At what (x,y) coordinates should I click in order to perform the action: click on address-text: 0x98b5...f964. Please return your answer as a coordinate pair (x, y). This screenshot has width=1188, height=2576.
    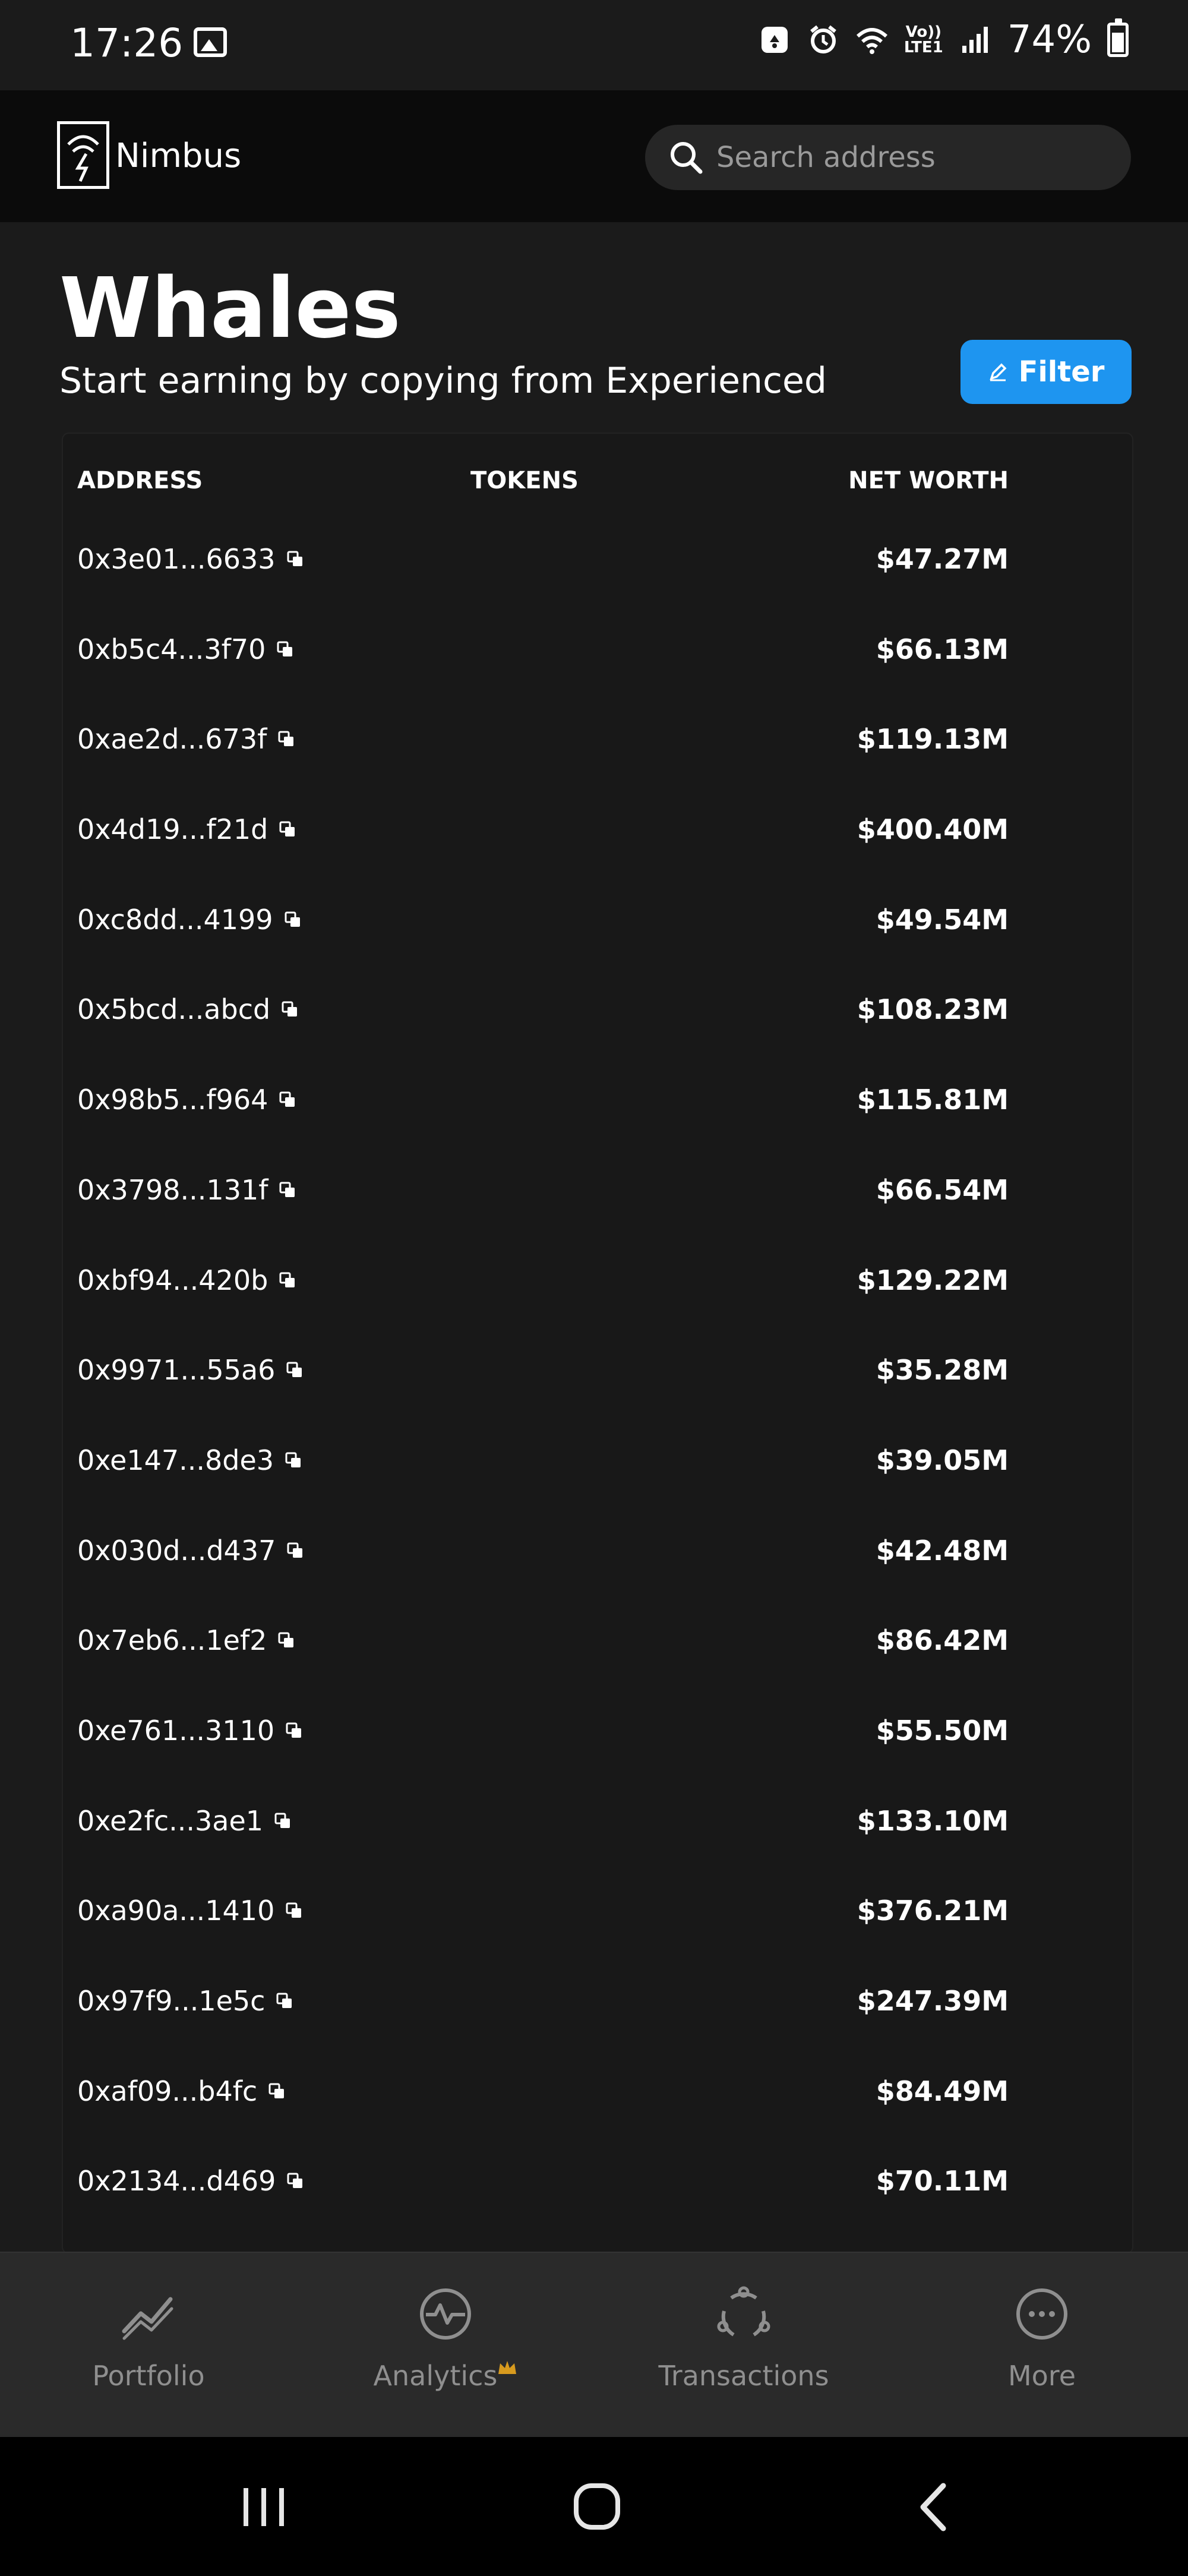
    Looking at the image, I should click on (172, 1100).